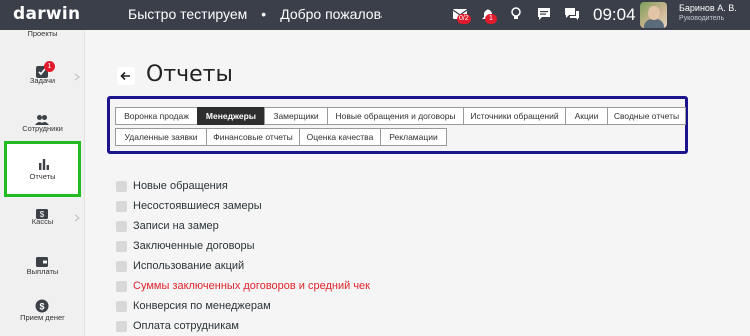 The image size is (750, 336). I want to click on sidebar-item-receive-money: $ Прием денег, so click(42, 314).